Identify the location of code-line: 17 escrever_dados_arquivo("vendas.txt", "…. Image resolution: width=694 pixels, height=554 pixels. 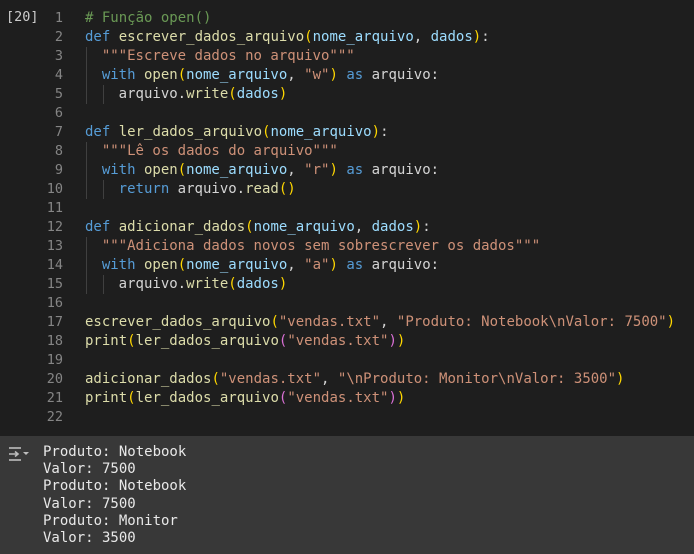
(347, 322).